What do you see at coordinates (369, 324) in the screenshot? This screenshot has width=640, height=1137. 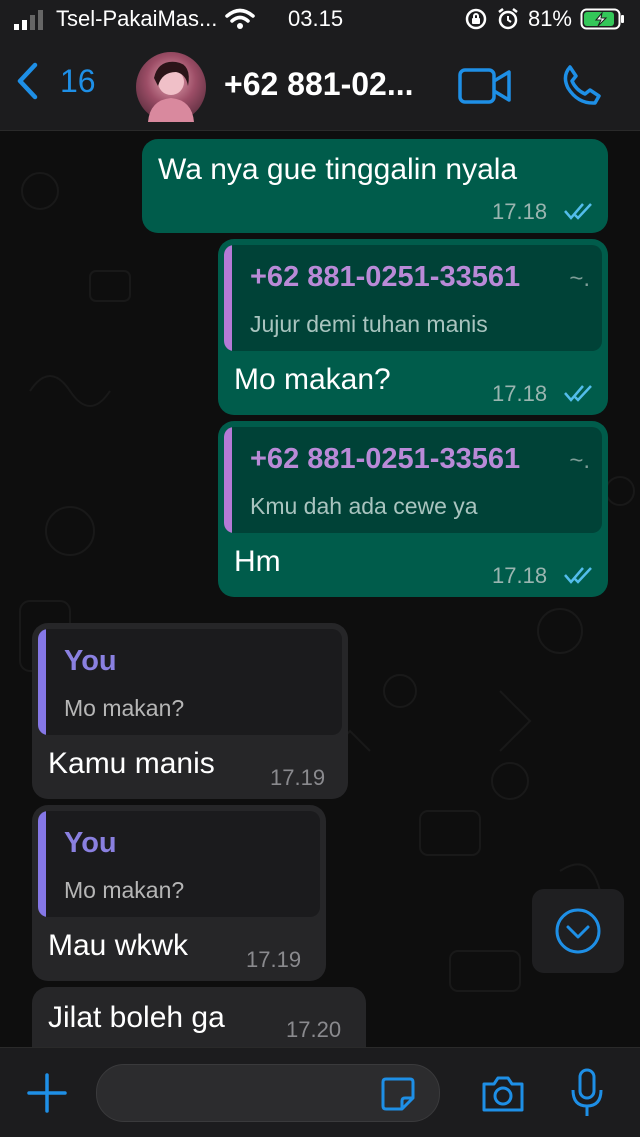 I see `quote-text: Jujur demi tuhan manis` at bounding box center [369, 324].